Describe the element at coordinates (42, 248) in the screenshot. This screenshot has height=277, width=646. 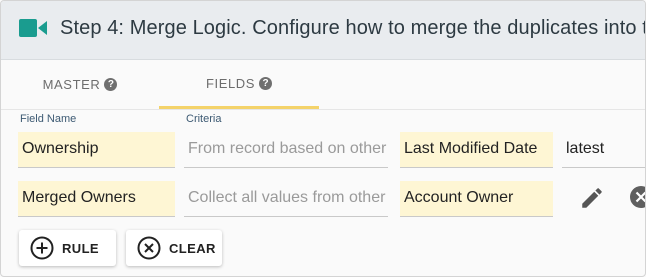
I see `add-circle-icon` at that location.